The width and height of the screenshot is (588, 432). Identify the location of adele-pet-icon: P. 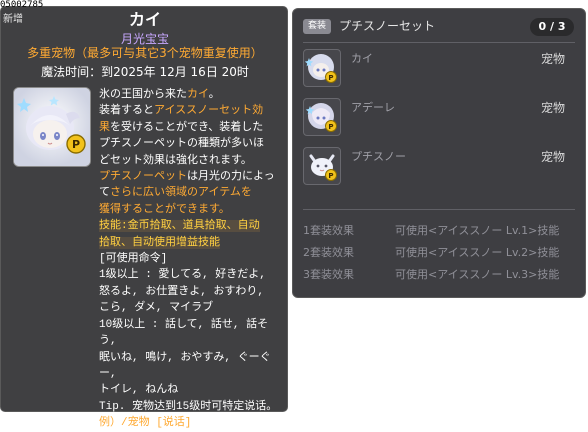
(322, 117).